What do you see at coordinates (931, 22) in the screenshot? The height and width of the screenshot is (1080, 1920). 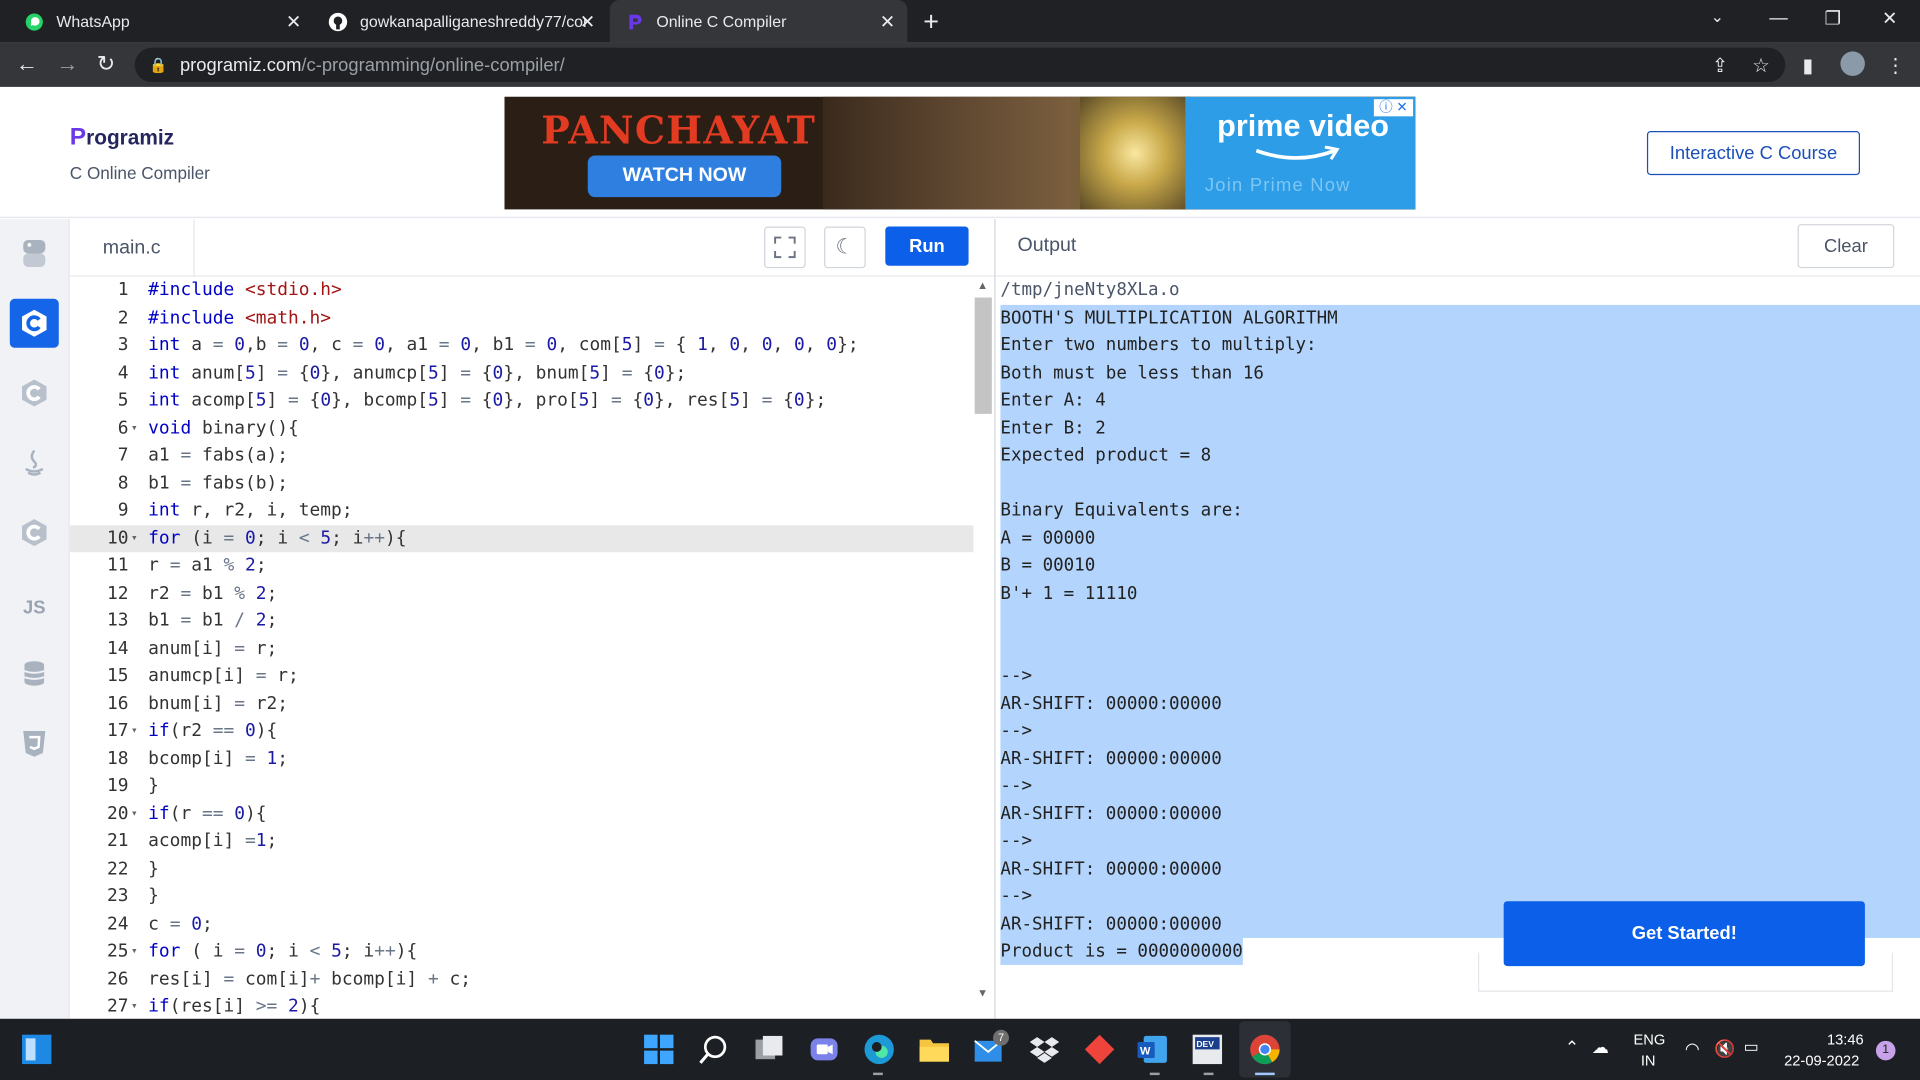 I see `new-tab-icon: +` at bounding box center [931, 22].